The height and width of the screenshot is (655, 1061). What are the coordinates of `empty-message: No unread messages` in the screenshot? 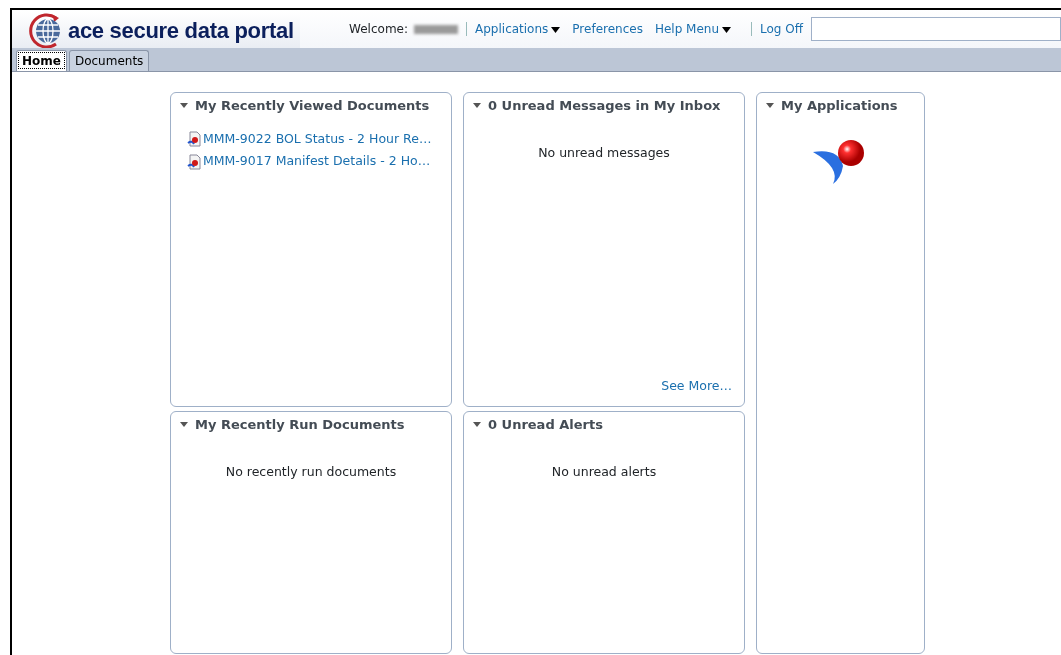 It's located at (604, 152).